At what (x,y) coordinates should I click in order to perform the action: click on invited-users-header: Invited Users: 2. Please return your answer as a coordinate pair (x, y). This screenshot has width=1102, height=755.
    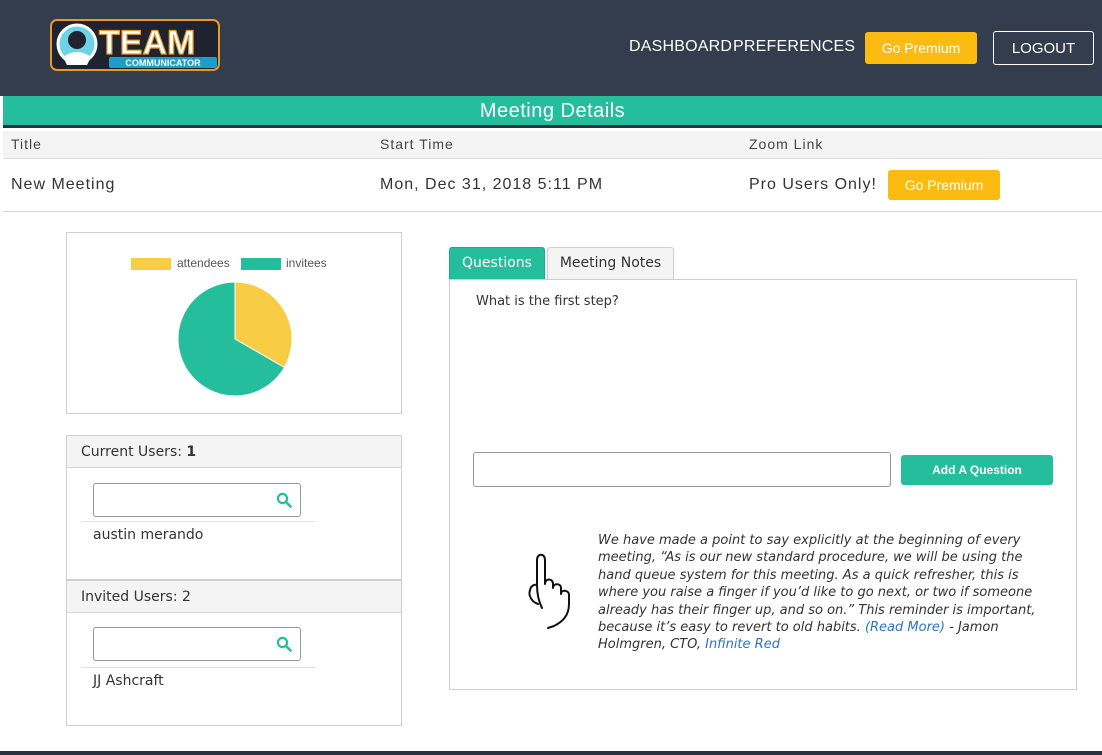
    Looking at the image, I should click on (234, 597).